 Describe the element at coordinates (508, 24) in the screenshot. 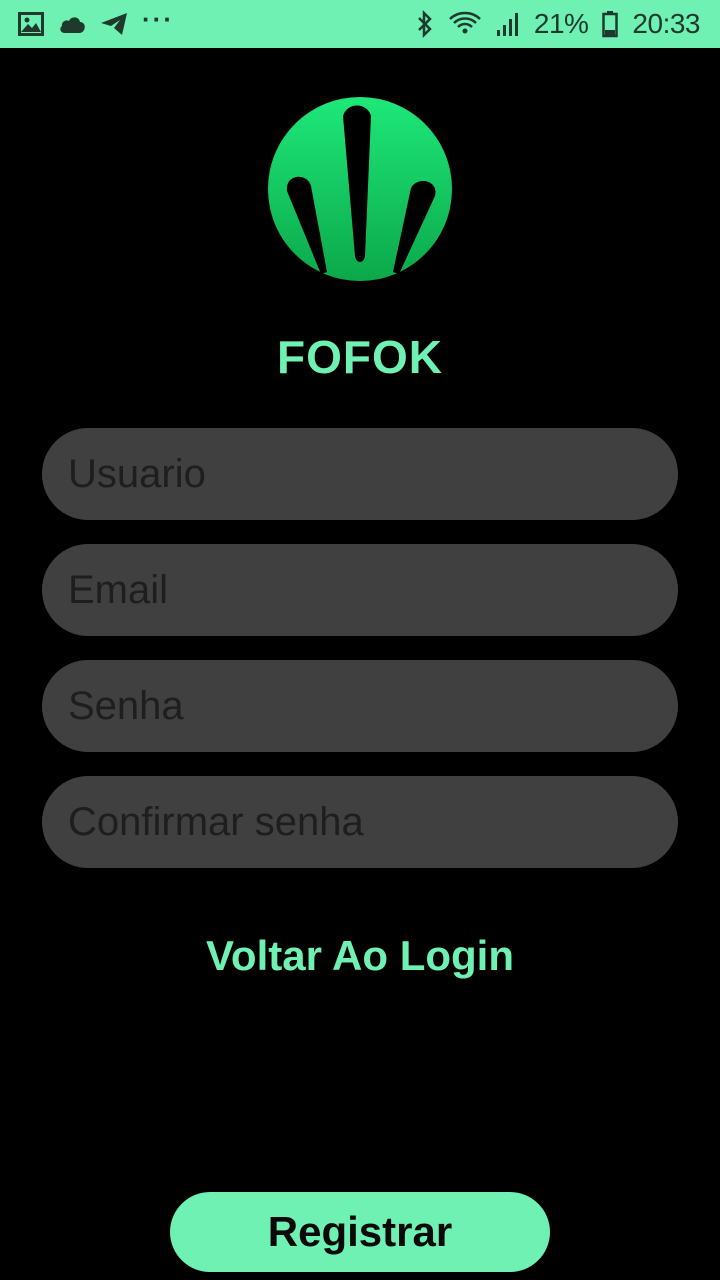

I see `signal-icon` at that location.